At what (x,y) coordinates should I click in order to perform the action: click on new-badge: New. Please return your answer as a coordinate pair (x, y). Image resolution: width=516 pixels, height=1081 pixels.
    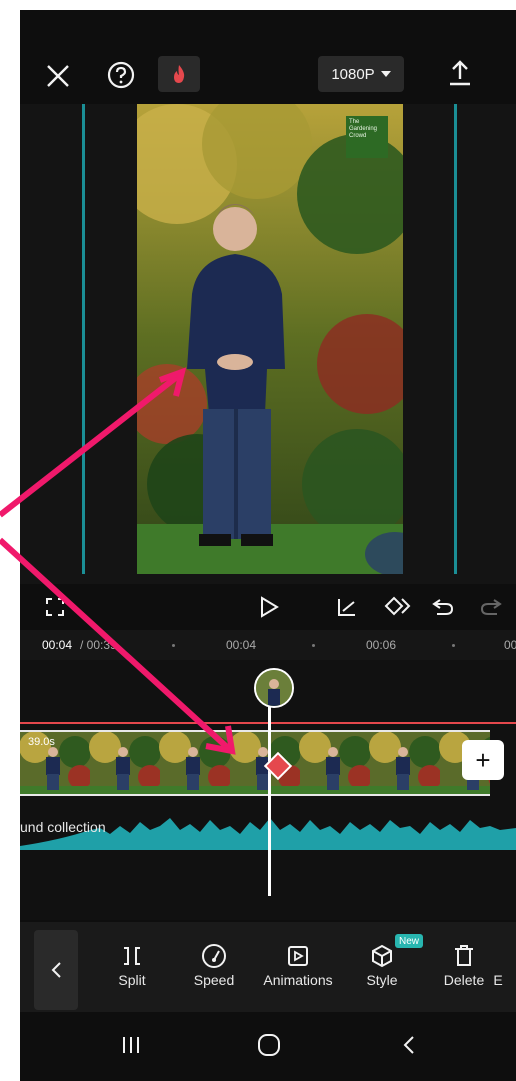
    Looking at the image, I should click on (409, 941).